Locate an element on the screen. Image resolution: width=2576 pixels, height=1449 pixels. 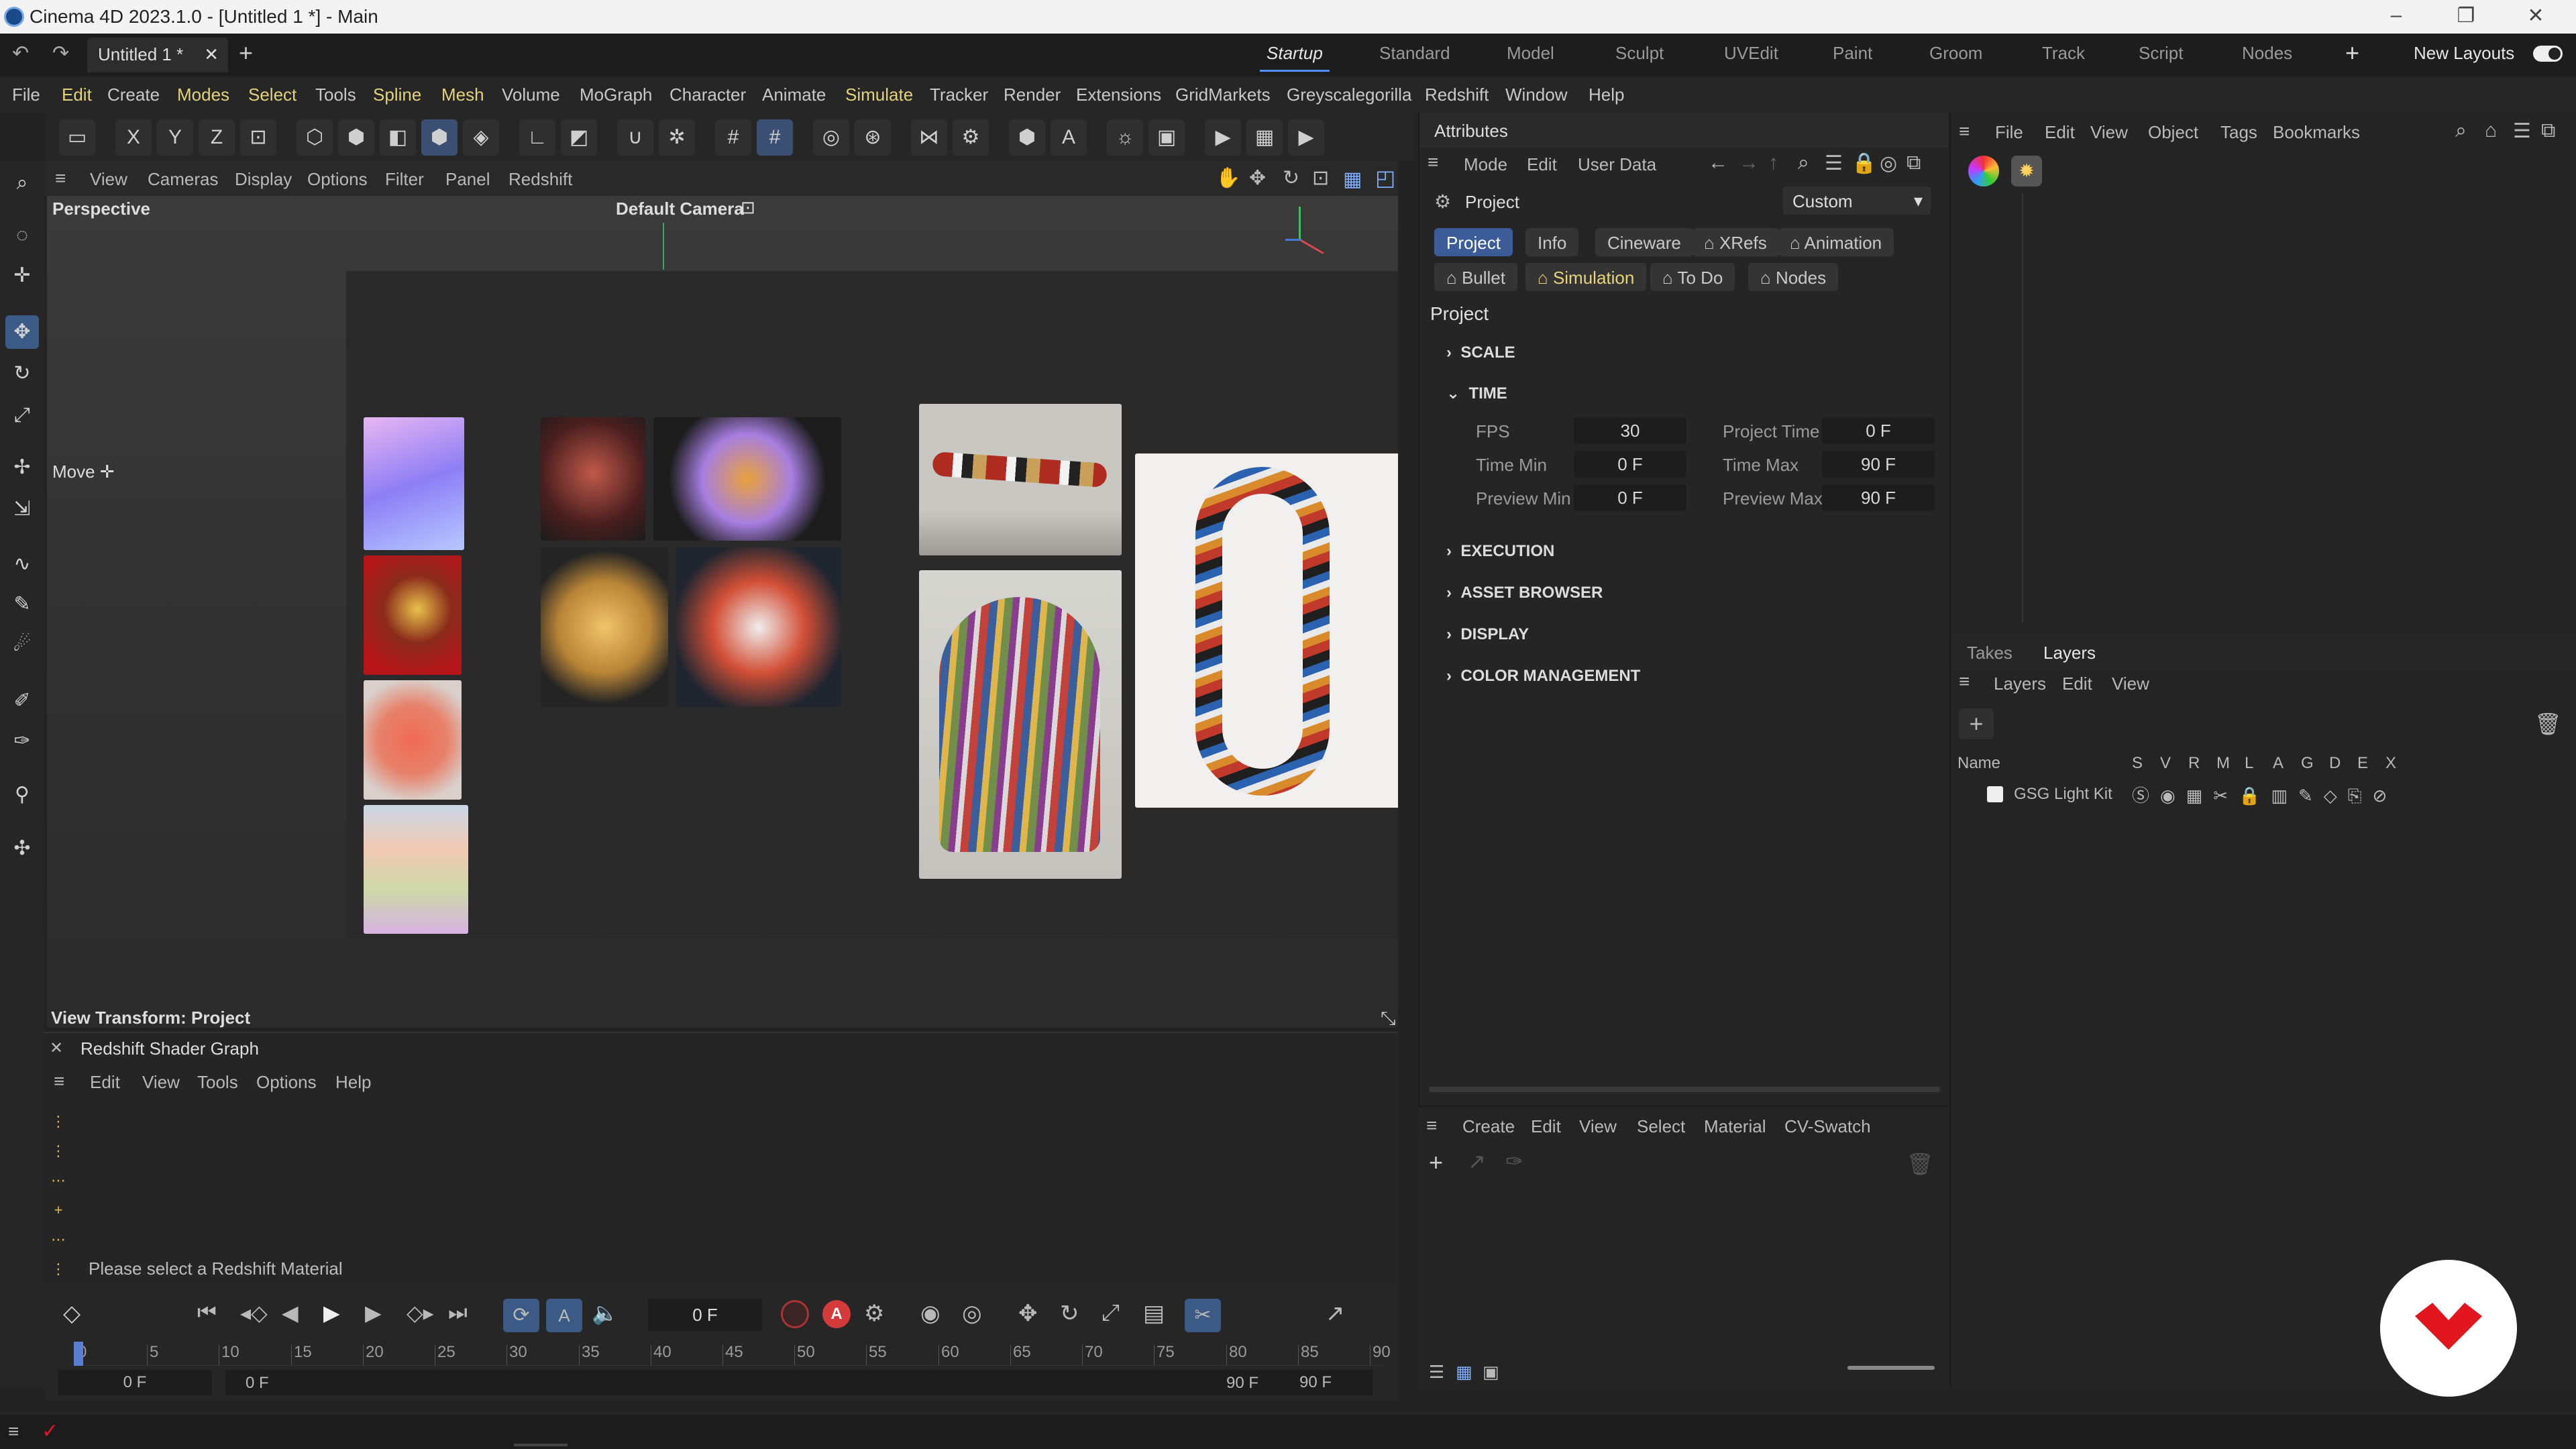
model-mode-icon: ⬢ is located at coordinates (439, 137).